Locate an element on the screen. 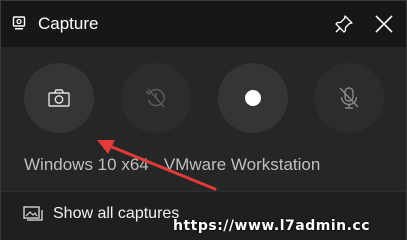 This screenshot has height=240, width=407. mic-toggle-button is located at coordinates (349, 98).